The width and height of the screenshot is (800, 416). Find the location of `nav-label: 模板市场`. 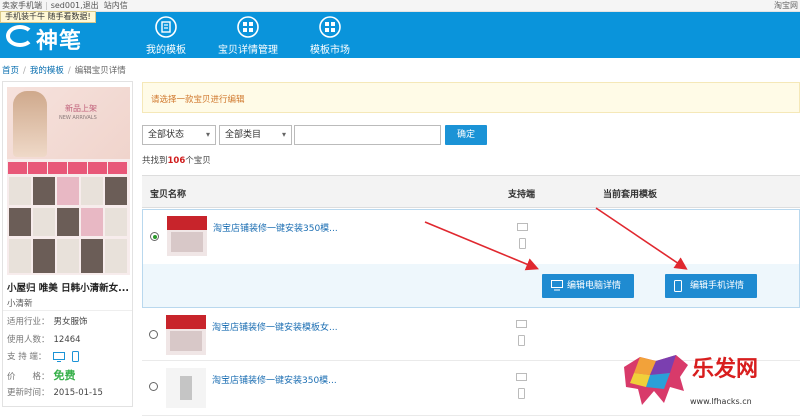

nav-label: 模板市场 is located at coordinates (330, 50).